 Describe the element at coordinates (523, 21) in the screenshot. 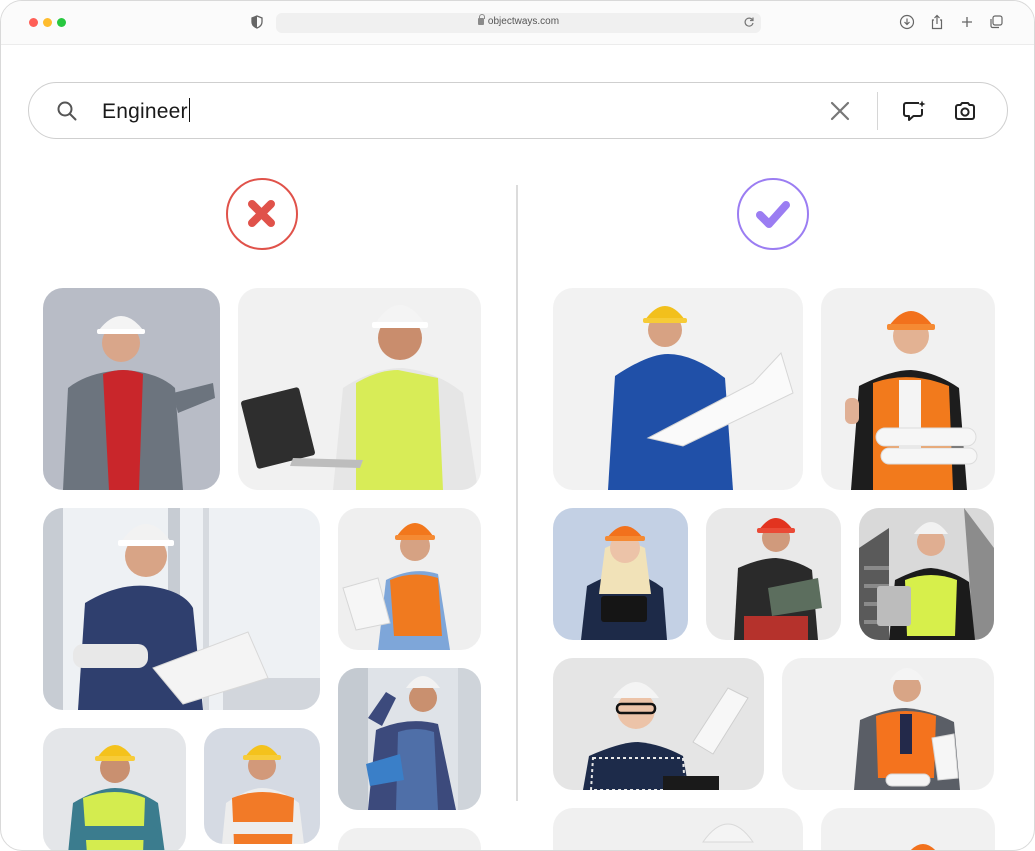

I see `url-label: objectways.com` at that location.